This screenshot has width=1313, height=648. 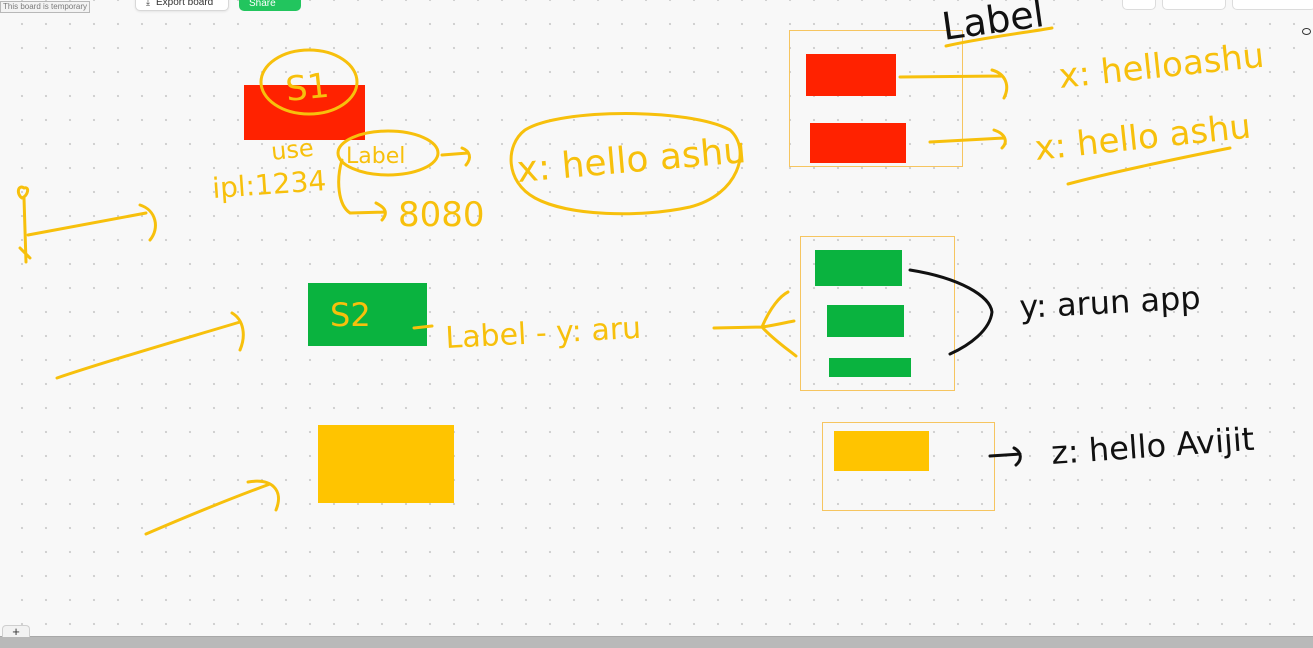 I want to click on x-second-text: x: hello ashu, so click(x=1143, y=137).